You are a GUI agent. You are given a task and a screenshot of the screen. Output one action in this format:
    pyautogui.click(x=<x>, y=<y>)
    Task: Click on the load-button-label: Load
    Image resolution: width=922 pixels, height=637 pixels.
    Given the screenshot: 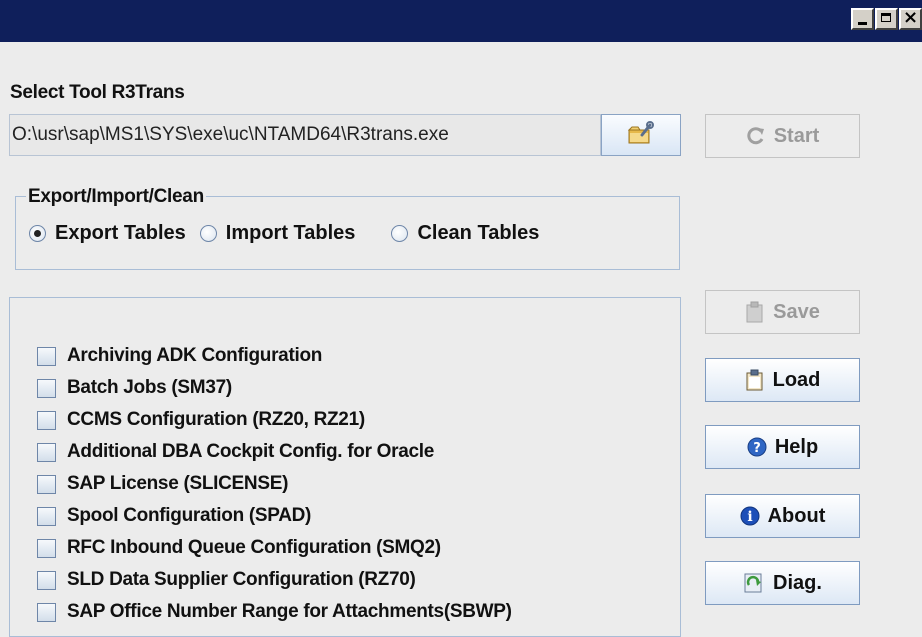 What is the action you would take?
    pyautogui.click(x=796, y=379)
    